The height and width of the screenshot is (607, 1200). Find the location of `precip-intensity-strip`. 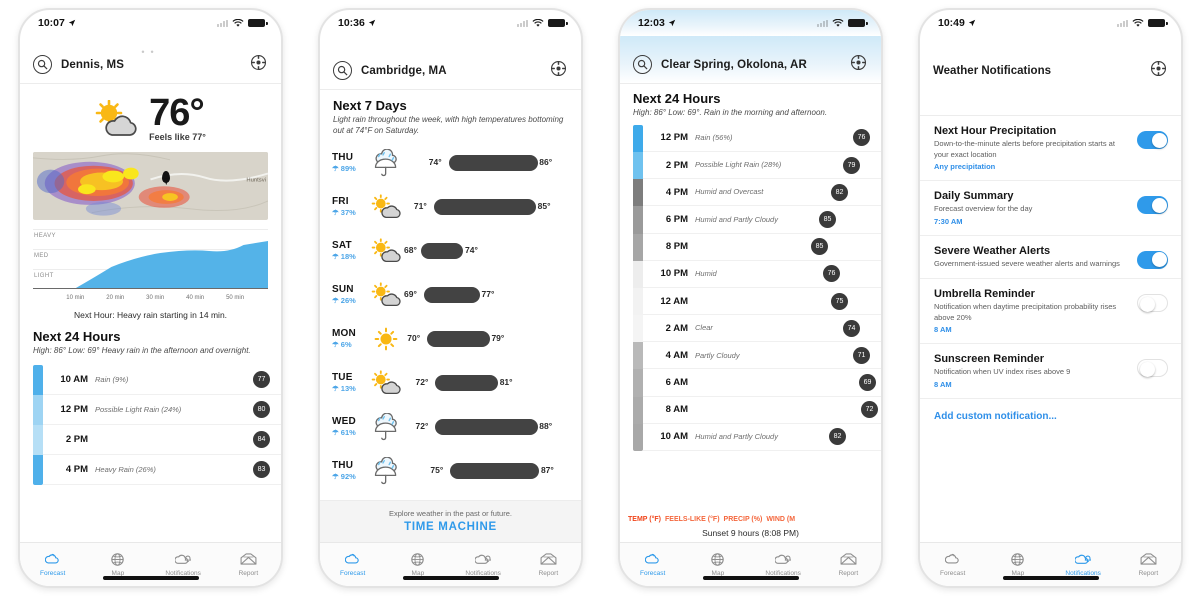

precip-intensity-strip is located at coordinates (38, 424).